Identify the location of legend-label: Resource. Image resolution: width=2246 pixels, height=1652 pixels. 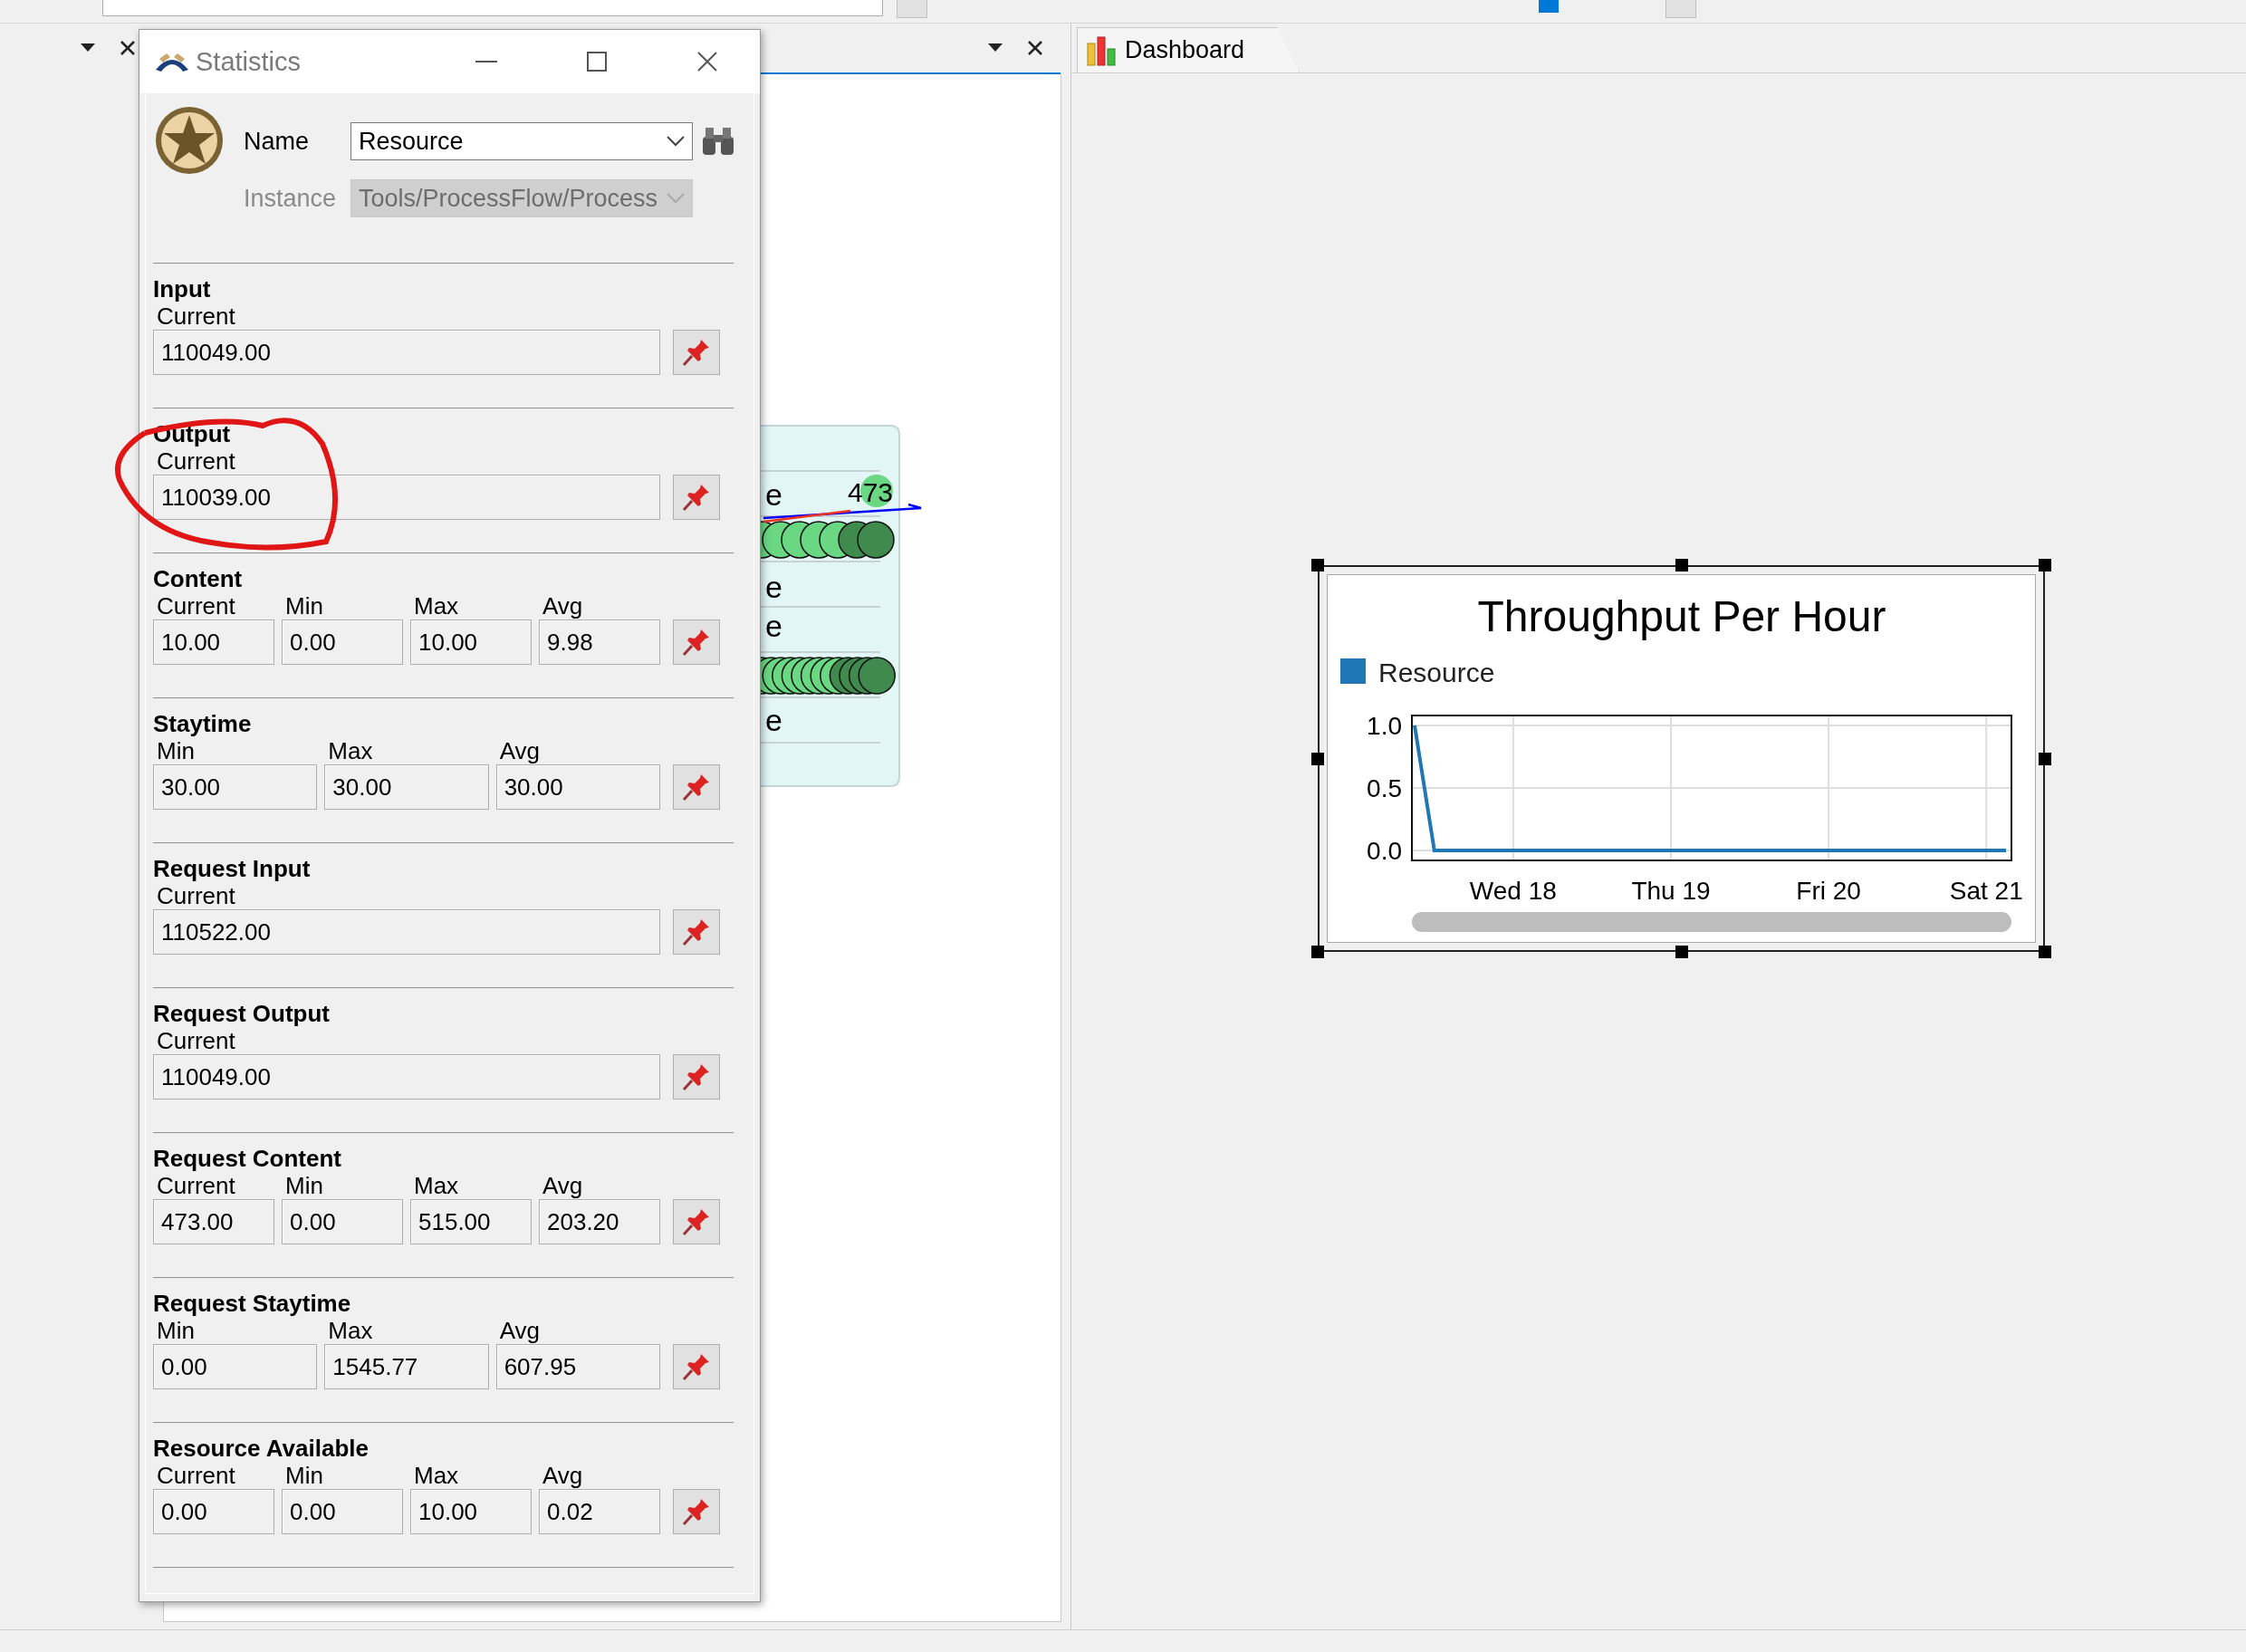
(1436, 672).